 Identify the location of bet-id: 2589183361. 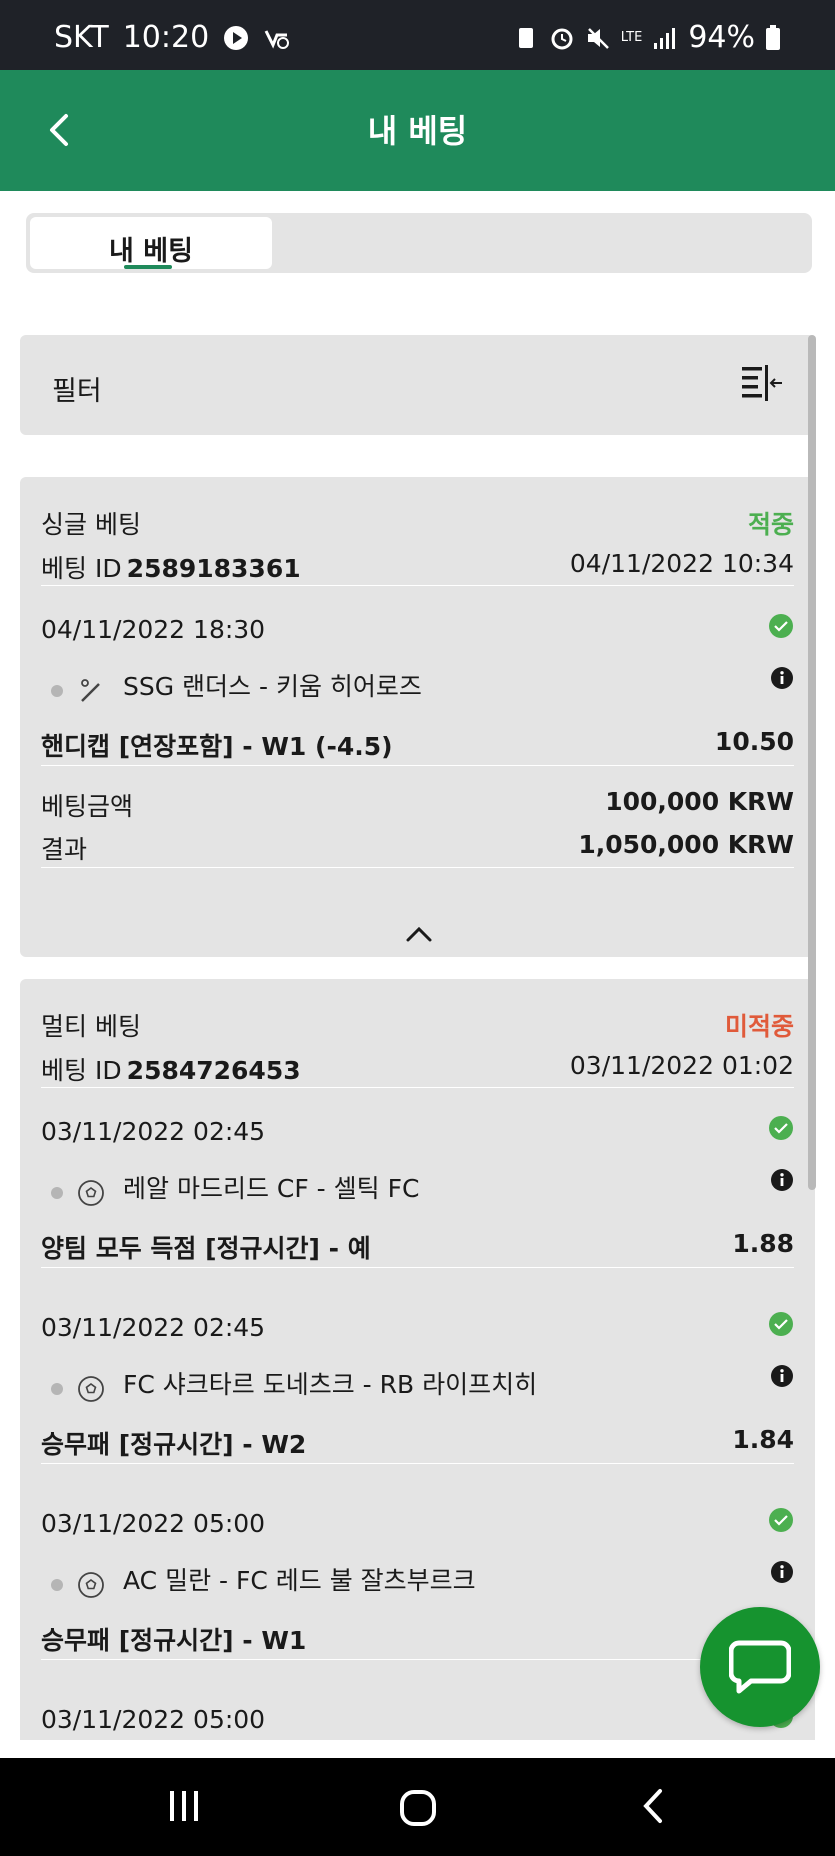
(213, 568).